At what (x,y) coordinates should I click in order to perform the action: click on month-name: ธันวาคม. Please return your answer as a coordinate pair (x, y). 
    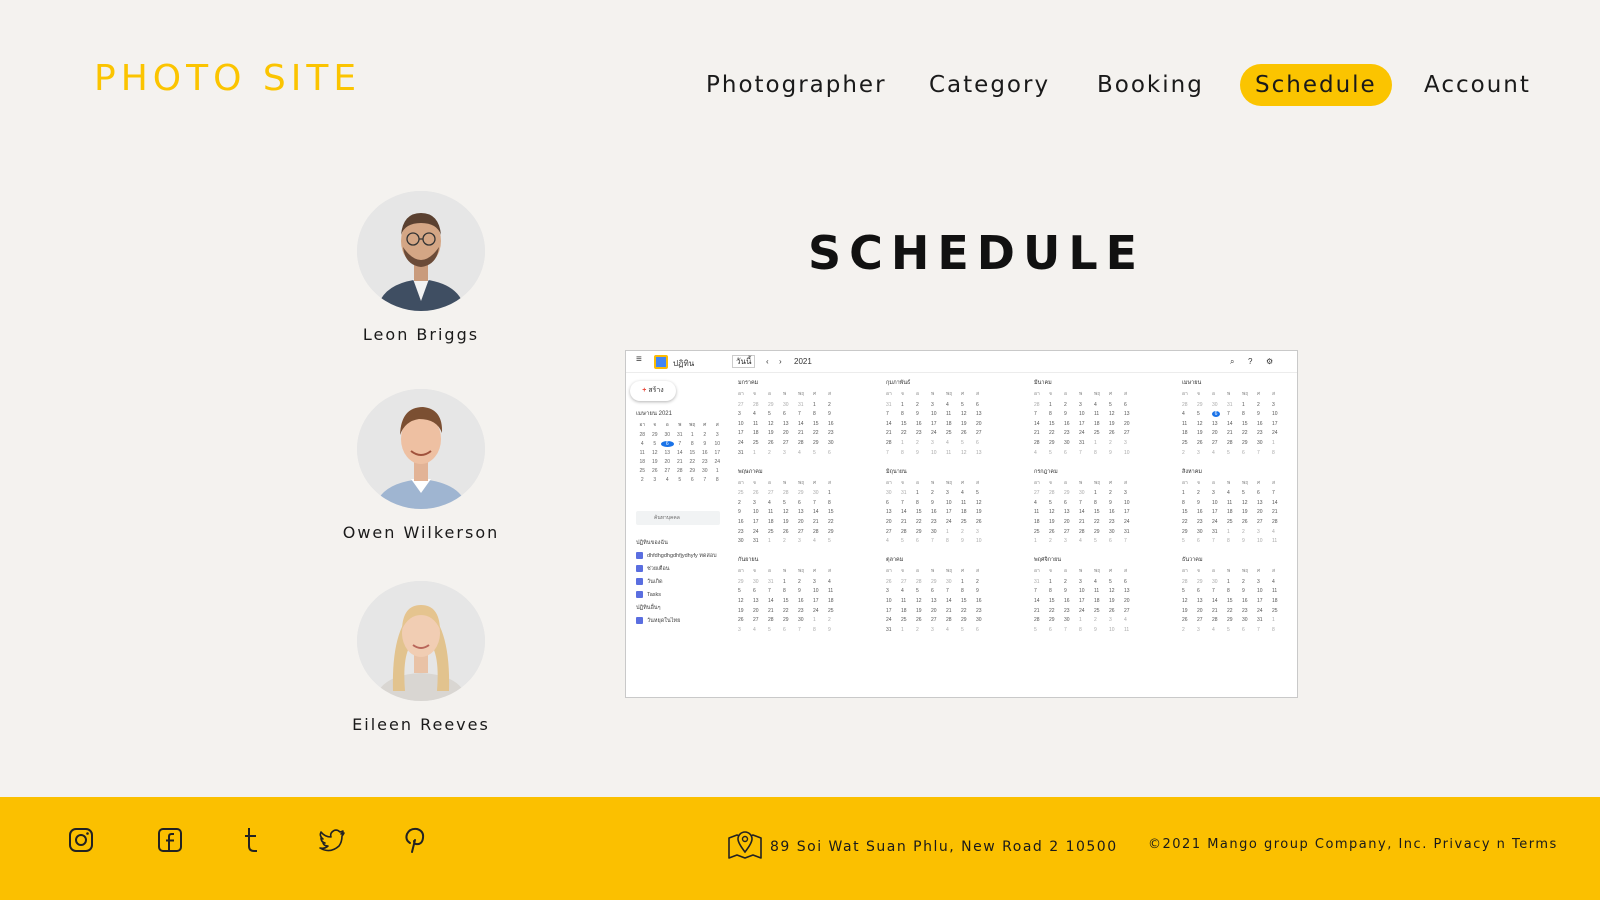
    Looking at the image, I should click on (1239, 559).